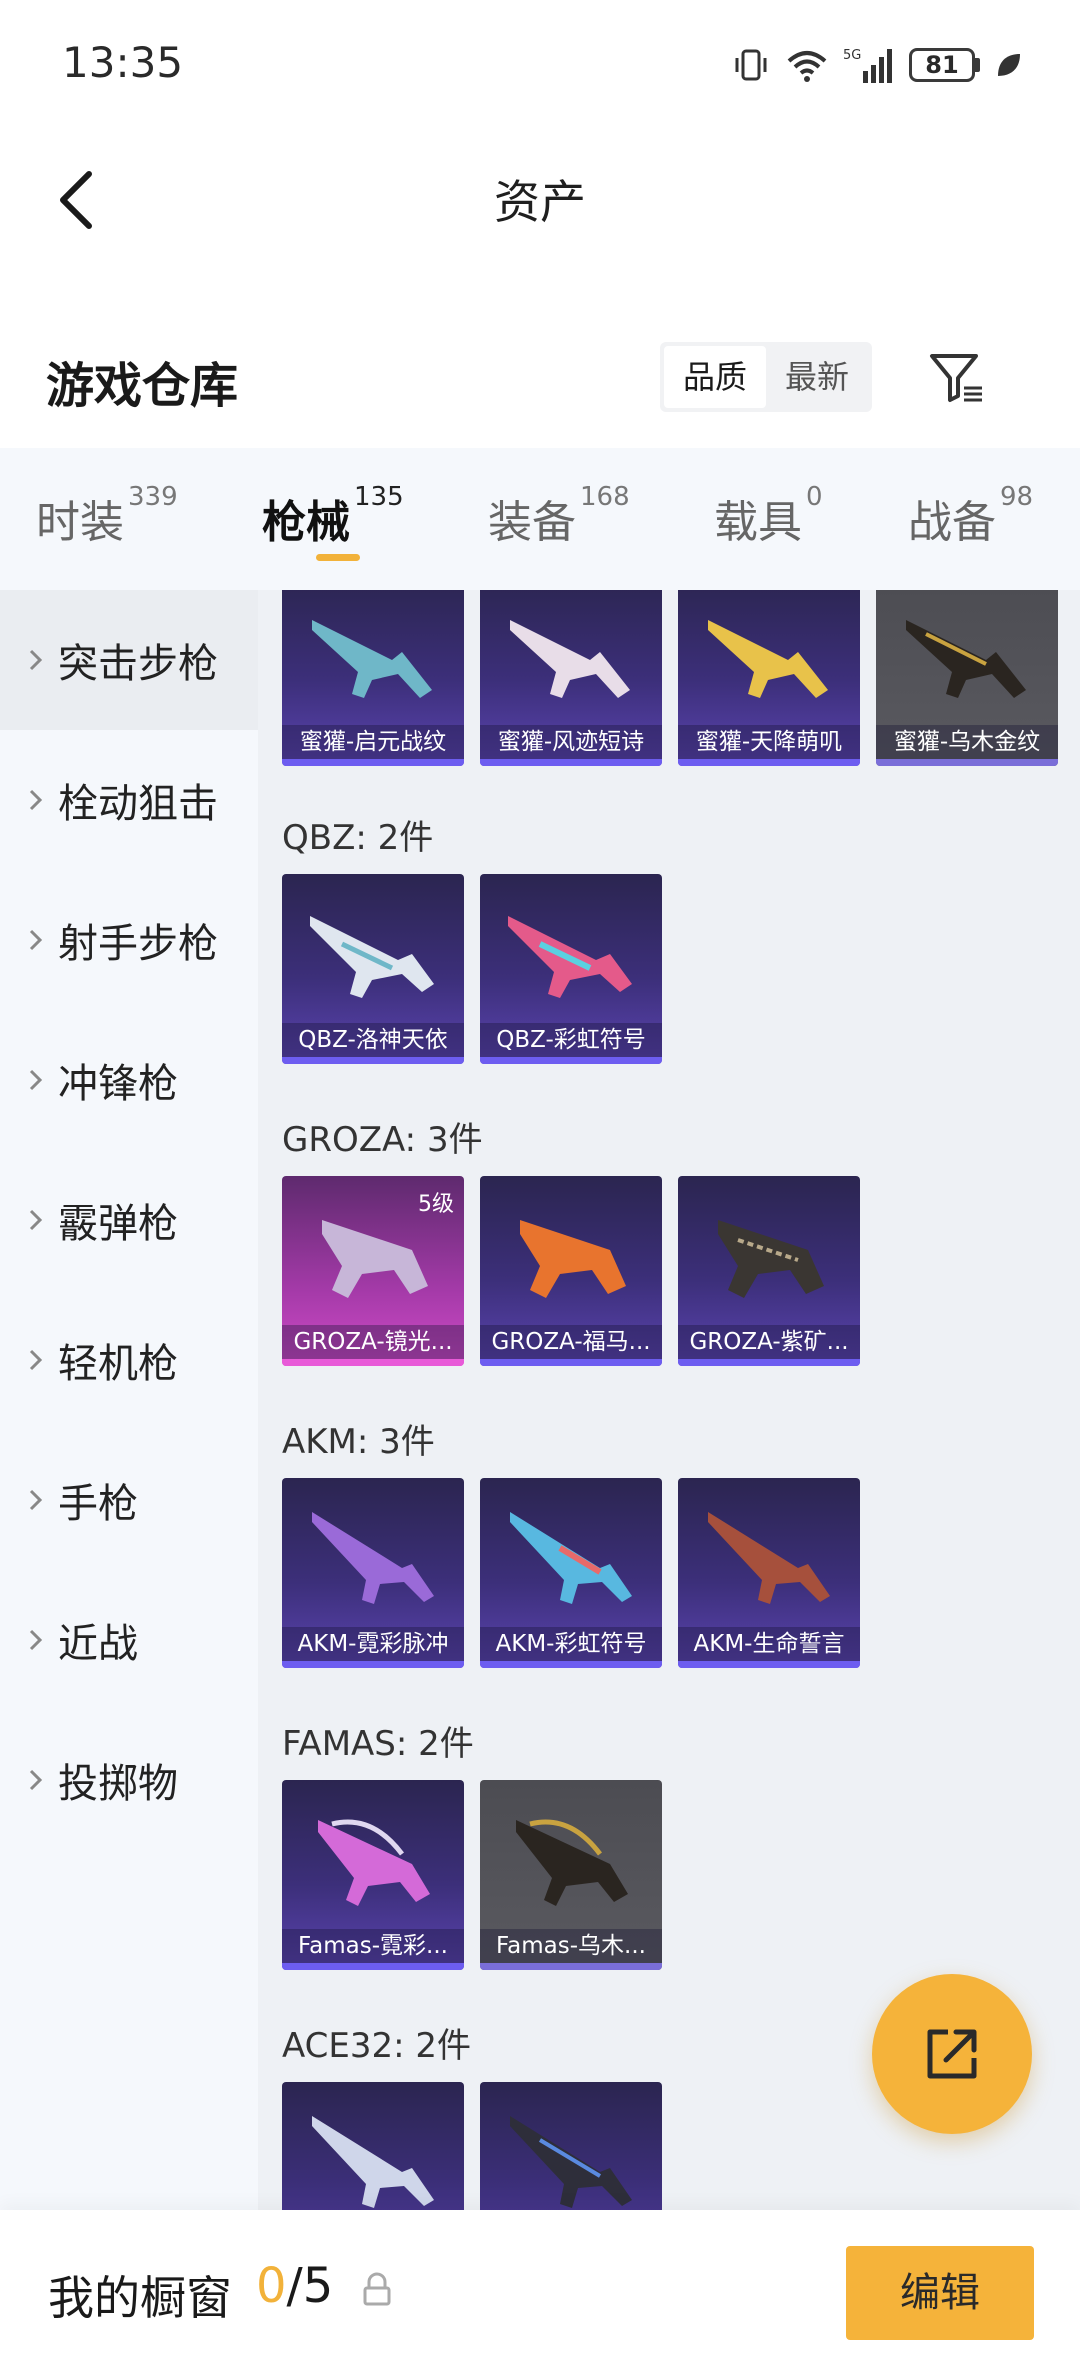 This screenshot has width=1080, height=2376. Describe the element at coordinates (378, 1744) in the screenshot. I see `group-title: FAMAS: 2件` at that location.